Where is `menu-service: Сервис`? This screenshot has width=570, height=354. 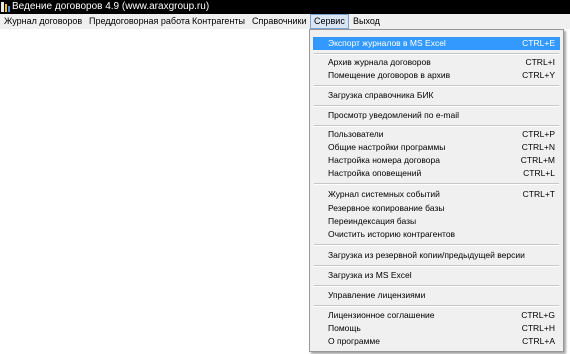 menu-service: Сервис is located at coordinates (329, 21).